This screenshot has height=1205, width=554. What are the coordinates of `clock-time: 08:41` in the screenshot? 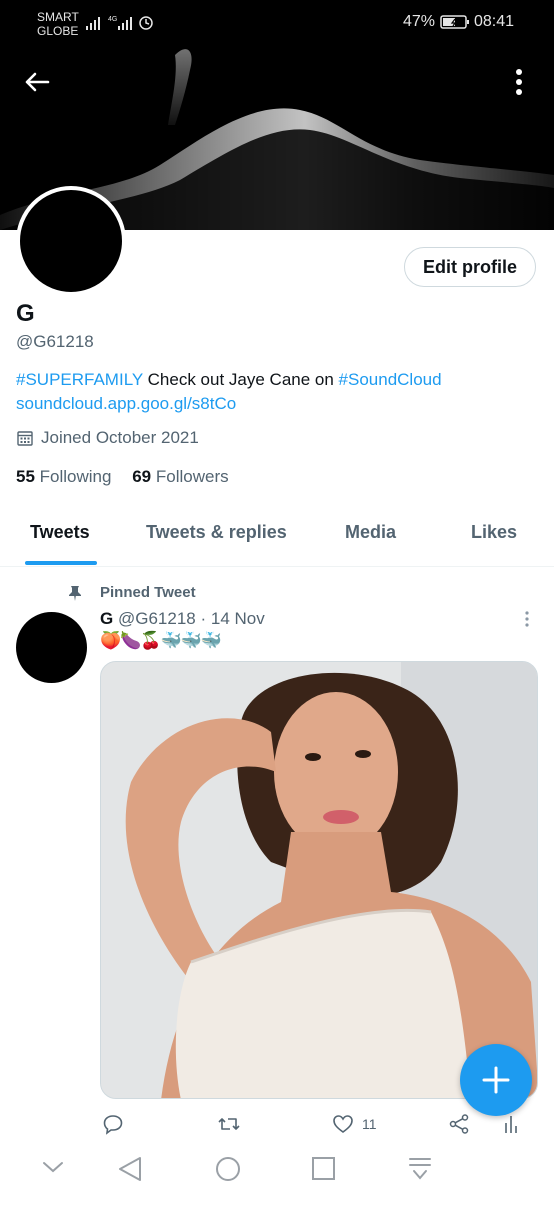 It's located at (494, 21).